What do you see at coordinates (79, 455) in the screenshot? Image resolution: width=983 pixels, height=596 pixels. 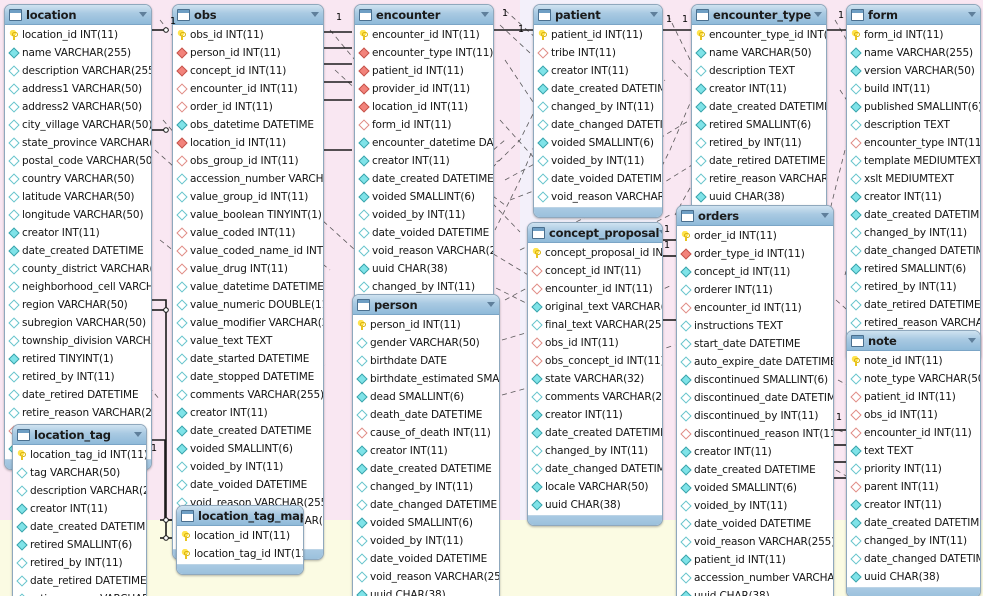 I see `column-row: location_tag_id INT(11)` at bounding box center [79, 455].